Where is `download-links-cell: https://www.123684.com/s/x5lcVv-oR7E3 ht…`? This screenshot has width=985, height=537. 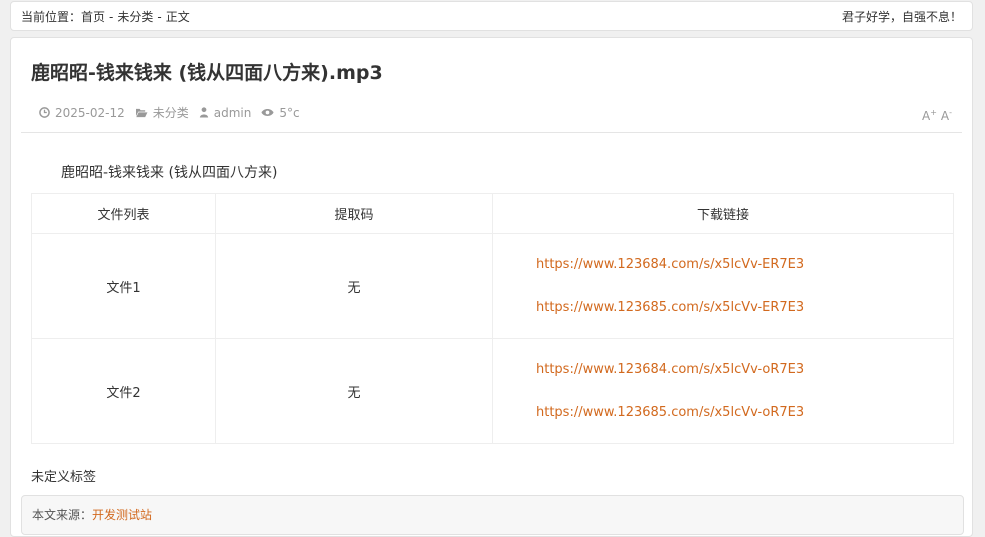 download-links-cell: https://www.123684.com/s/x5lcVv-oR7E3 ht… is located at coordinates (723, 391).